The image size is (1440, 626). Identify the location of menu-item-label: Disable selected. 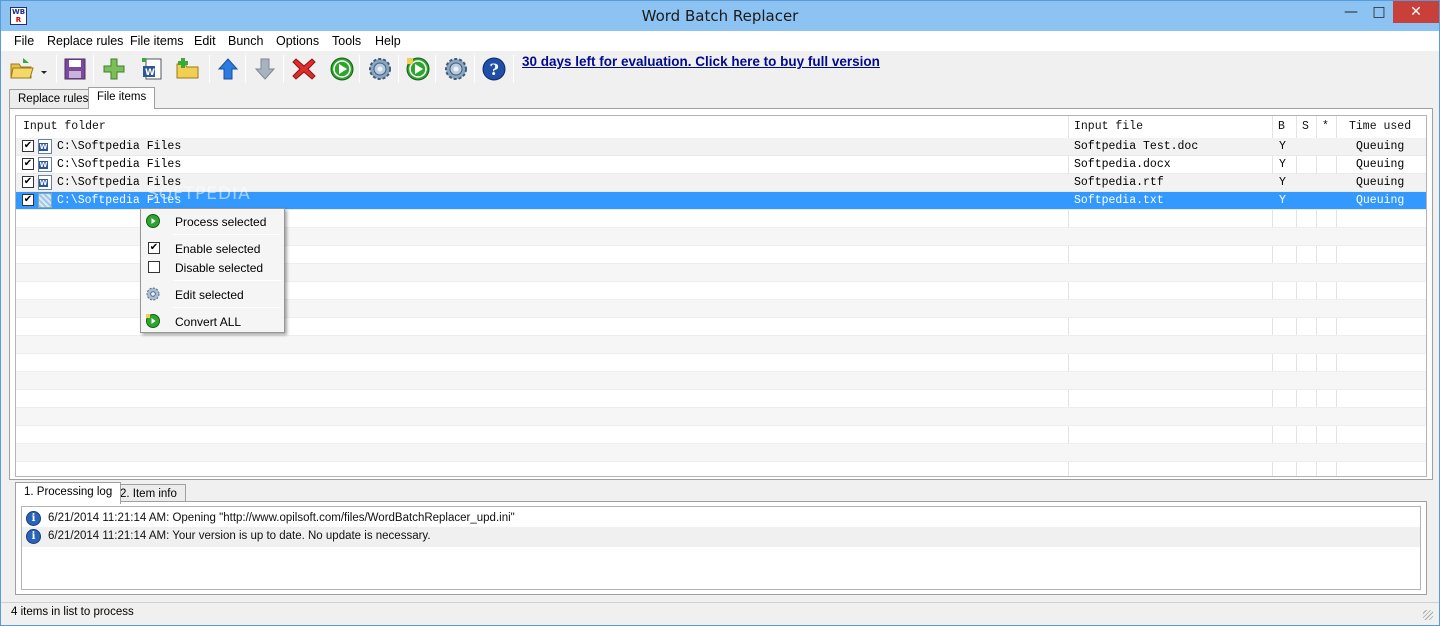
(219, 268).